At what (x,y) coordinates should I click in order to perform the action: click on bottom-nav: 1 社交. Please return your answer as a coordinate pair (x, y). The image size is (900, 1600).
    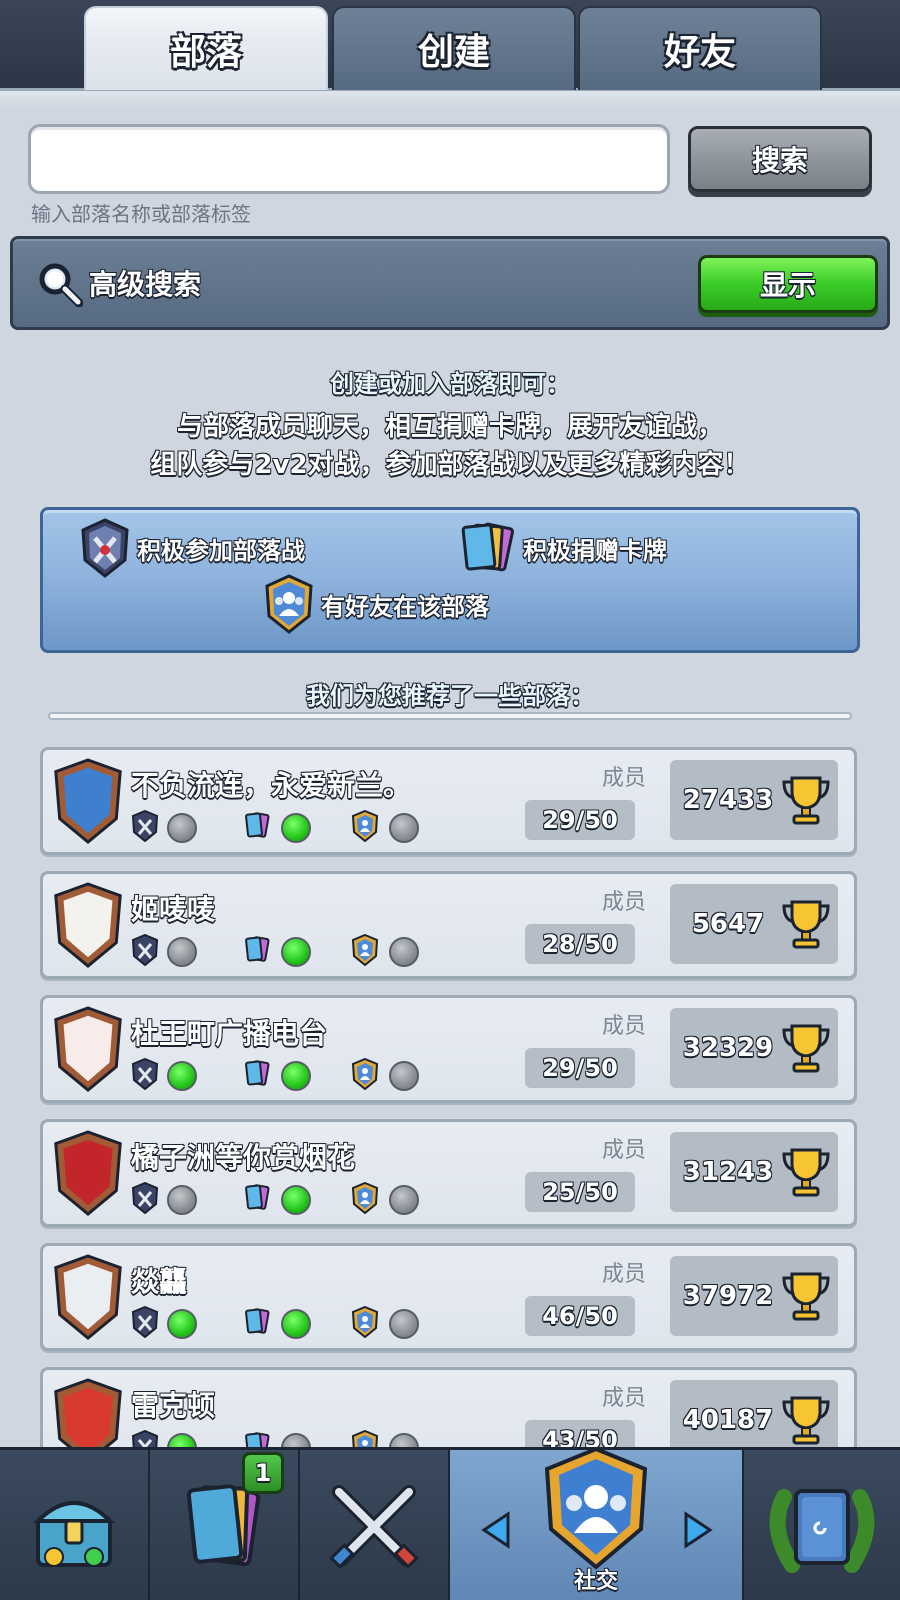
    Looking at the image, I should click on (450, 1523).